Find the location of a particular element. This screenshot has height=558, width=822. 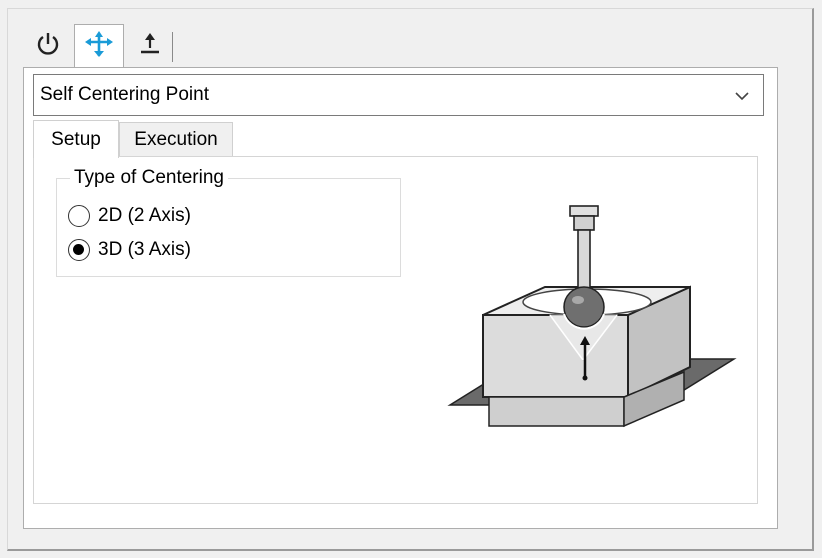

tab-setup: Setup is located at coordinates (76, 139).